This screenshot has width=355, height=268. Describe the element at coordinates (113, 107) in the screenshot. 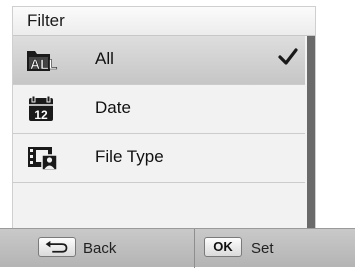

I see `menu-item-label: Date` at that location.